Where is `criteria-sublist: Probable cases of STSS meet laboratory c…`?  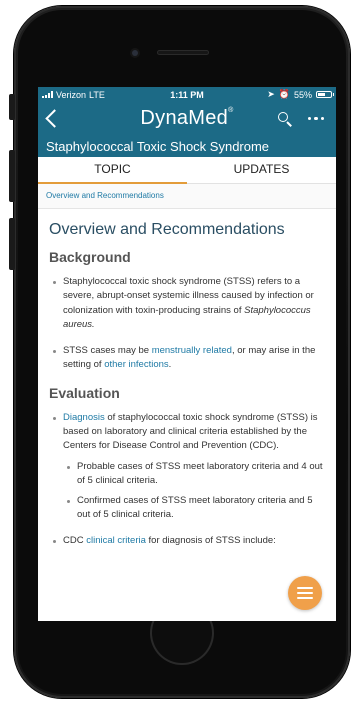
criteria-sublist: Probable cases of STSS meet laboratory c… is located at coordinates (193, 491).